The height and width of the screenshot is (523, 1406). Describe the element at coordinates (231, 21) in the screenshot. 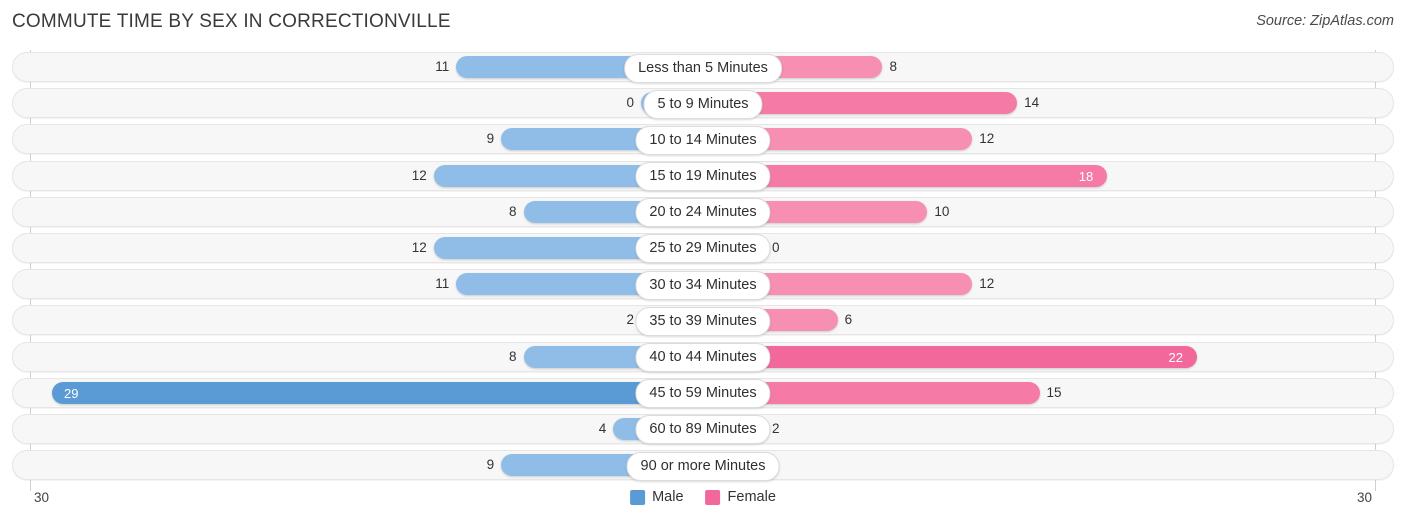

I see `page-title: COMMUTE TIME BY SEX IN CORRECTIONVILLE` at that location.